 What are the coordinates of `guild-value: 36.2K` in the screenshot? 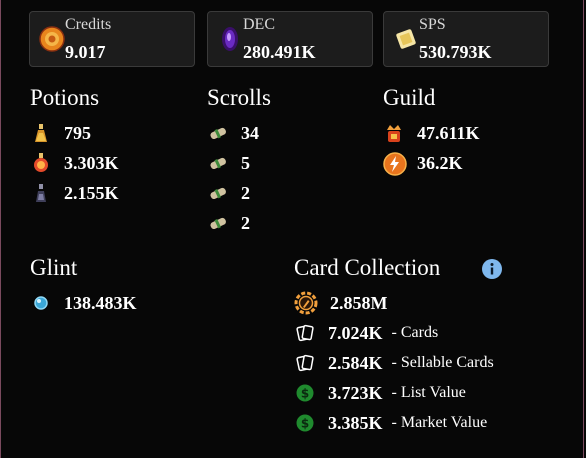 It's located at (440, 162).